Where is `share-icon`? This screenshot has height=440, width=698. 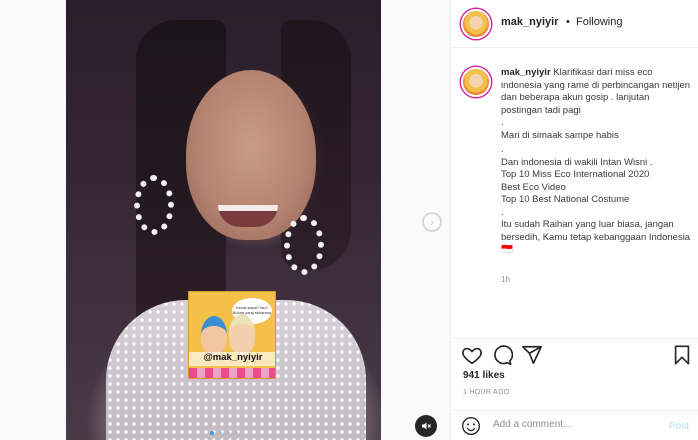 share-icon is located at coordinates (532, 355).